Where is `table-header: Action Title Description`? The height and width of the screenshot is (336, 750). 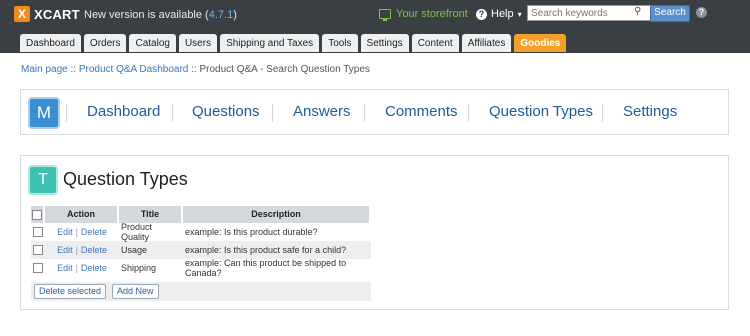 table-header: Action Title Description is located at coordinates (201, 214).